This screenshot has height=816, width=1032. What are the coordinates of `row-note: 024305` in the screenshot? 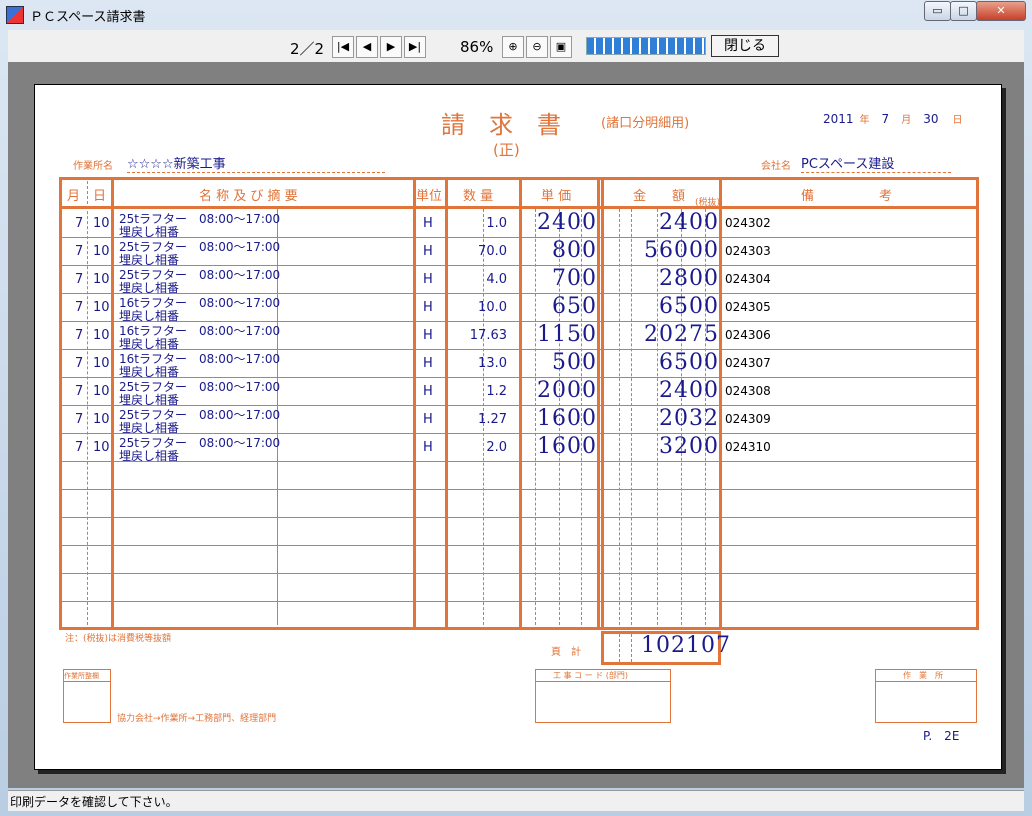 It's located at (748, 307).